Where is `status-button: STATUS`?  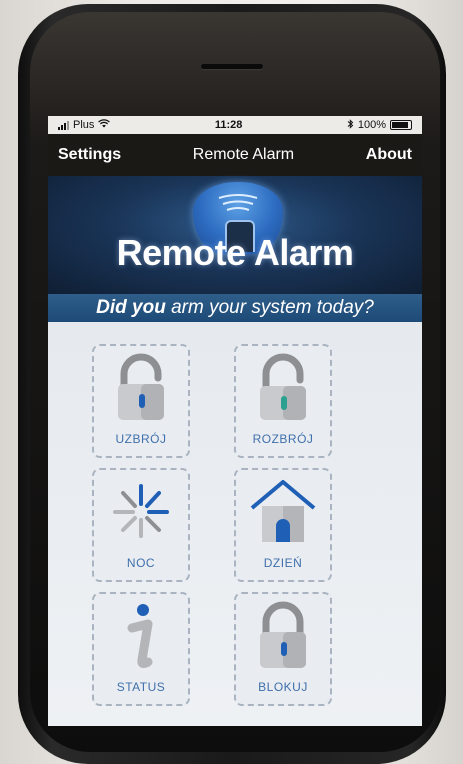
status-button: STATUS is located at coordinates (141, 649).